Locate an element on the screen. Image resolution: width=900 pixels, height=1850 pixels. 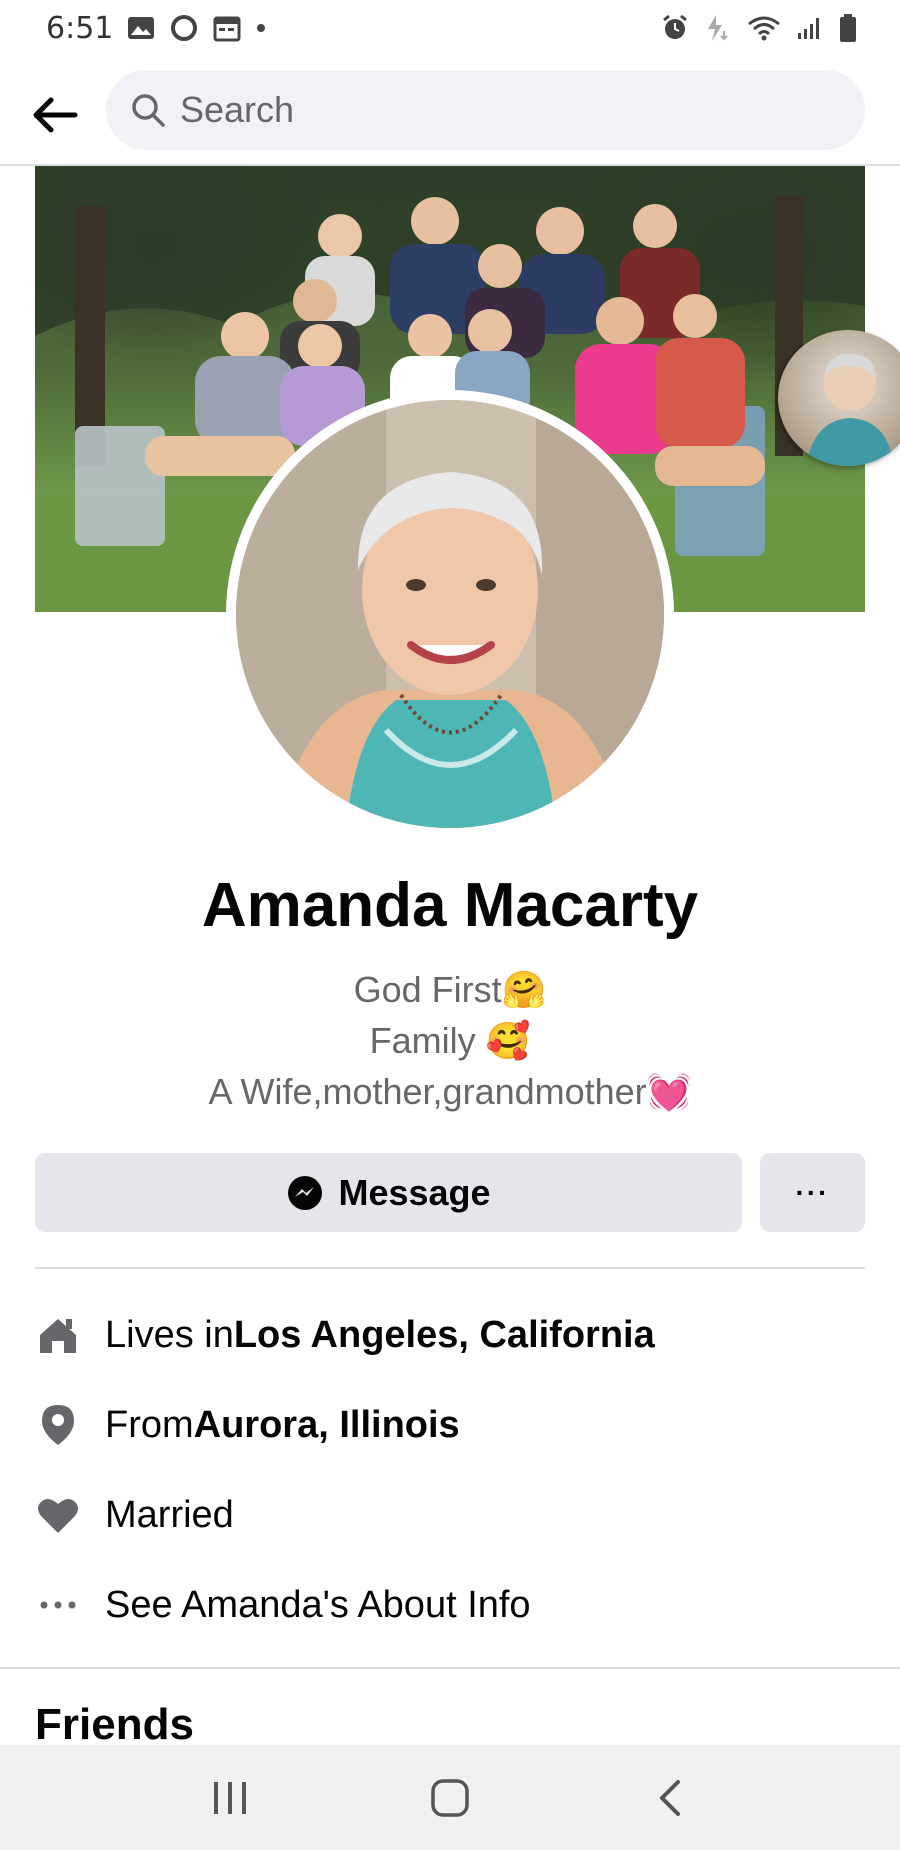
wifi-icon is located at coordinates (764, 28).